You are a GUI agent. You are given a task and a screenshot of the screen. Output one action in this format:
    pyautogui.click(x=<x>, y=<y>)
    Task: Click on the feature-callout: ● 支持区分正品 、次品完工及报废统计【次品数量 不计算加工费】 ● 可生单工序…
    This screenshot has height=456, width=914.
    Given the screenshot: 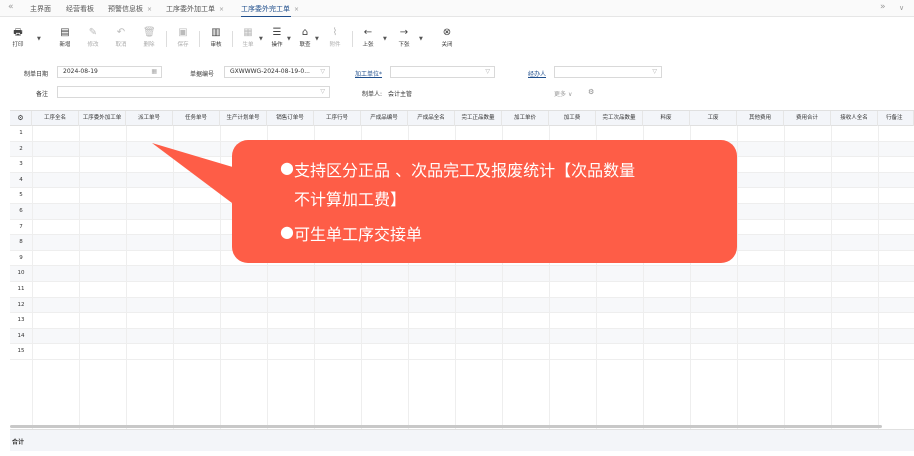 What is the action you would take?
    pyautogui.click(x=484, y=201)
    